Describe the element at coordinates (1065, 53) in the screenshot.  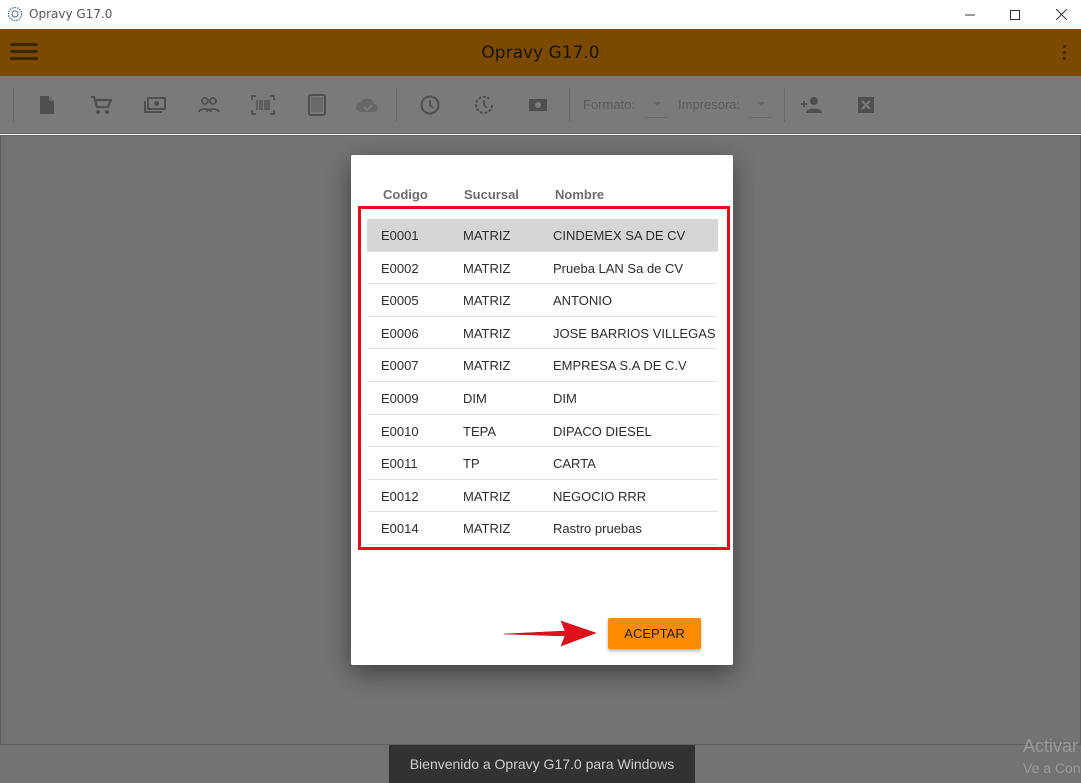
I see `more-vert-icon` at that location.